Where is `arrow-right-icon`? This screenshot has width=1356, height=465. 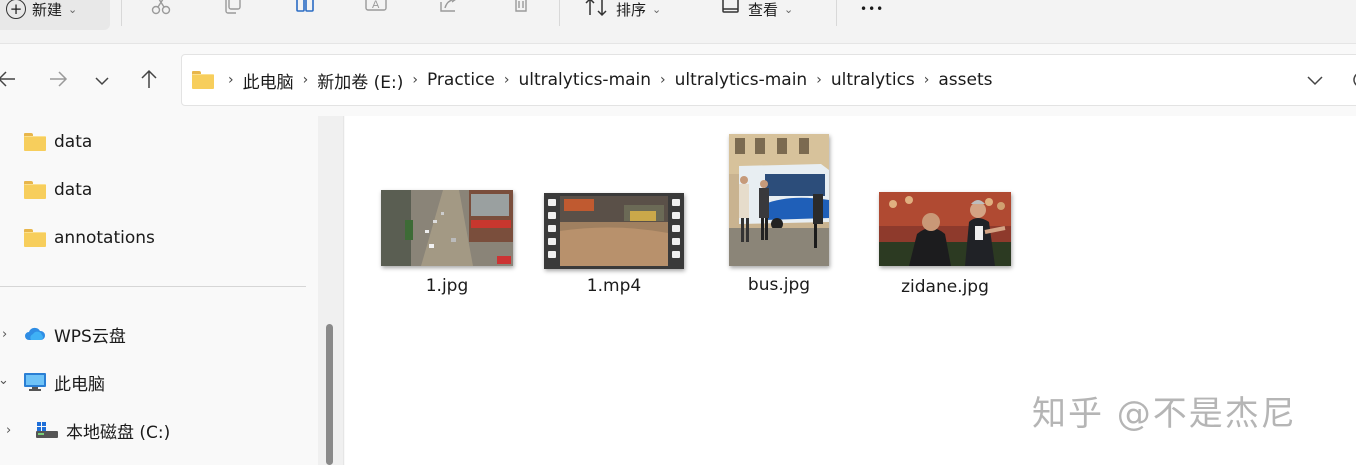
arrow-right-icon is located at coordinates (58, 81).